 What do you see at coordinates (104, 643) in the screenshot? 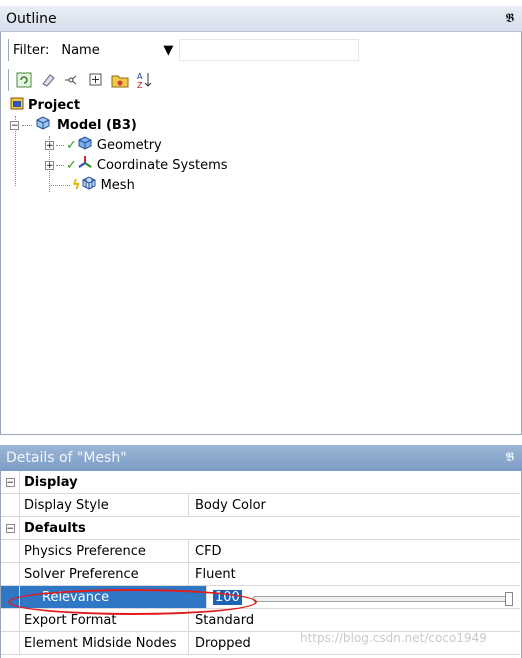
I see `property-name: Element Midside Nodes` at bounding box center [104, 643].